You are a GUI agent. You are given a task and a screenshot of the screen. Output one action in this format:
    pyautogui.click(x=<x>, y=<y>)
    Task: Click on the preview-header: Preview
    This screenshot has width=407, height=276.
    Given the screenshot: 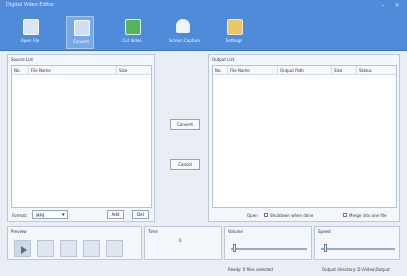 What is the action you would take?
    pyautogui.click(x=19, y=231)
    